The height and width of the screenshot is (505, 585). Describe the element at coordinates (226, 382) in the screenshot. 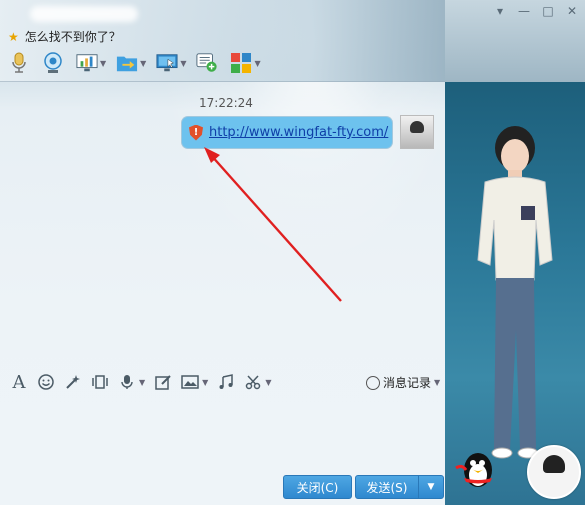

I see `music-icon` at that location.